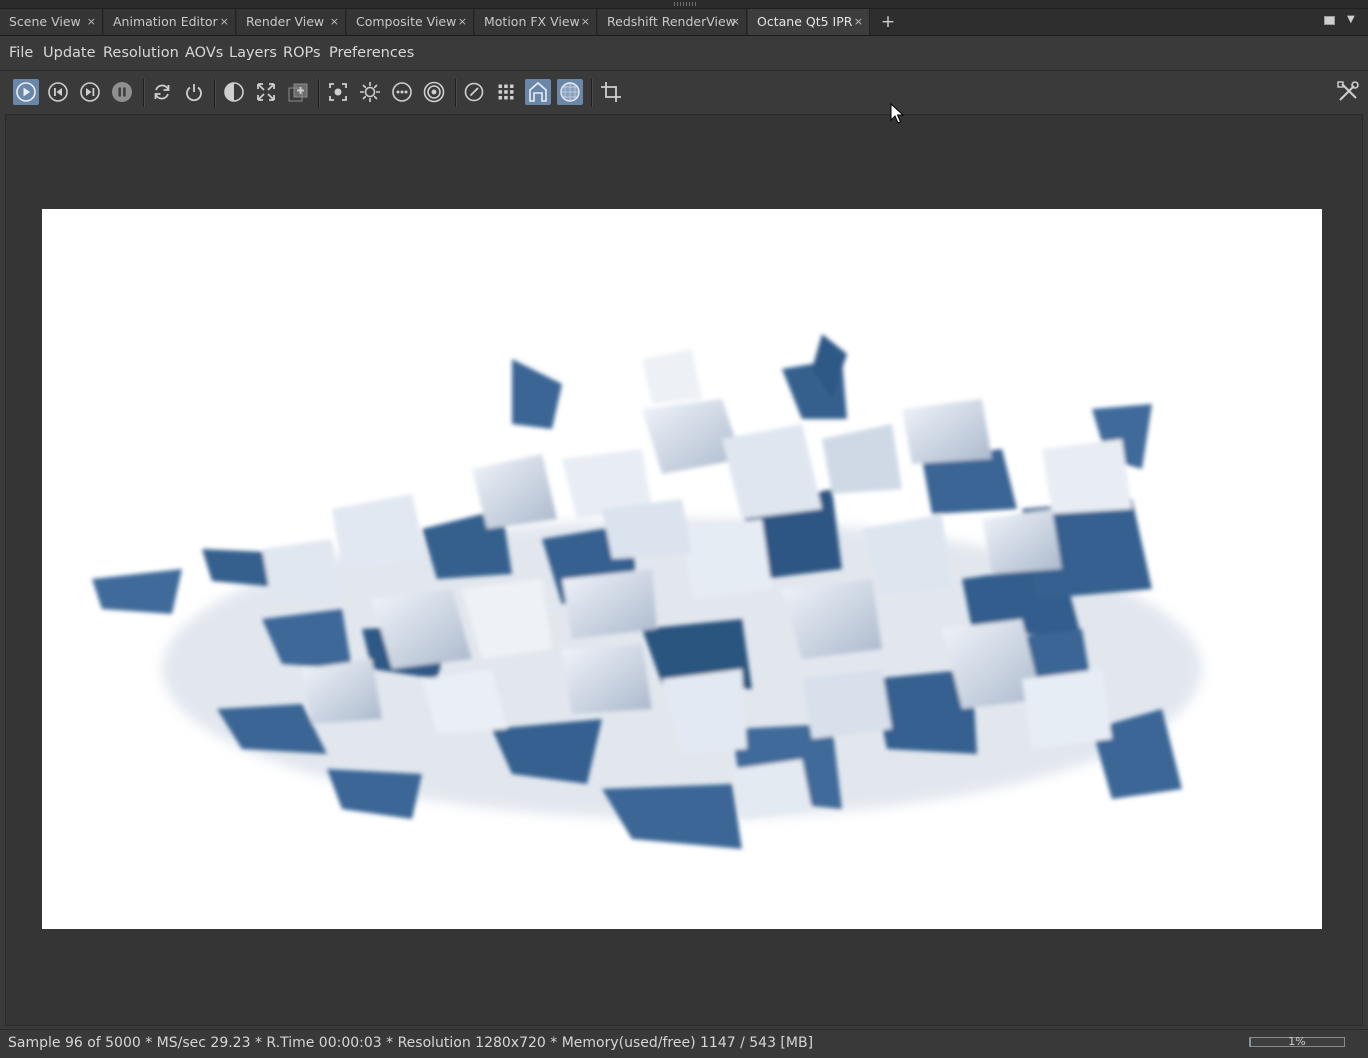 The image size is (1368, 1058). I want to click on menu-layers: Layers, so click(253, 53).